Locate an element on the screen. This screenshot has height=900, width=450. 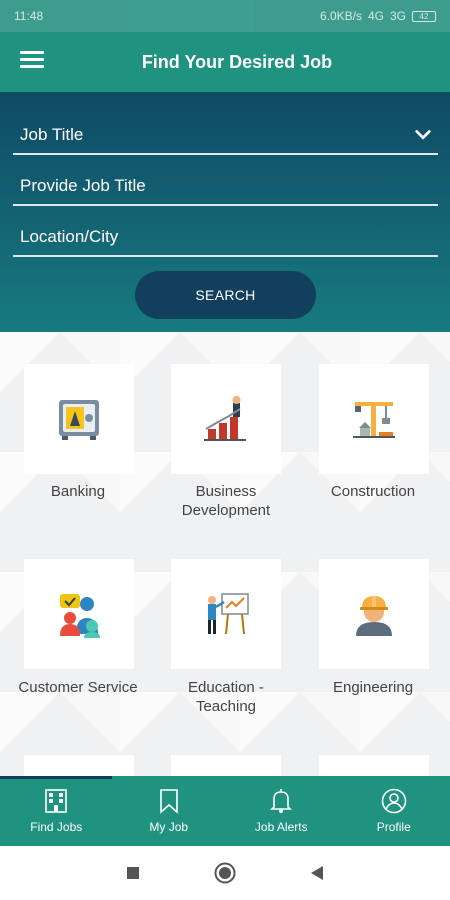
status-time: 11:48 is located at coordinates (29, 16).